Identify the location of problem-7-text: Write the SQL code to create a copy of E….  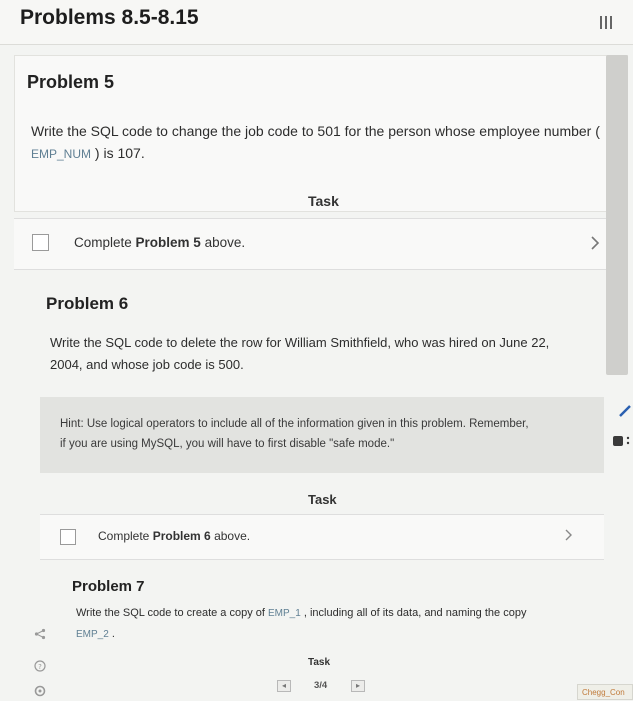
(301, 623).